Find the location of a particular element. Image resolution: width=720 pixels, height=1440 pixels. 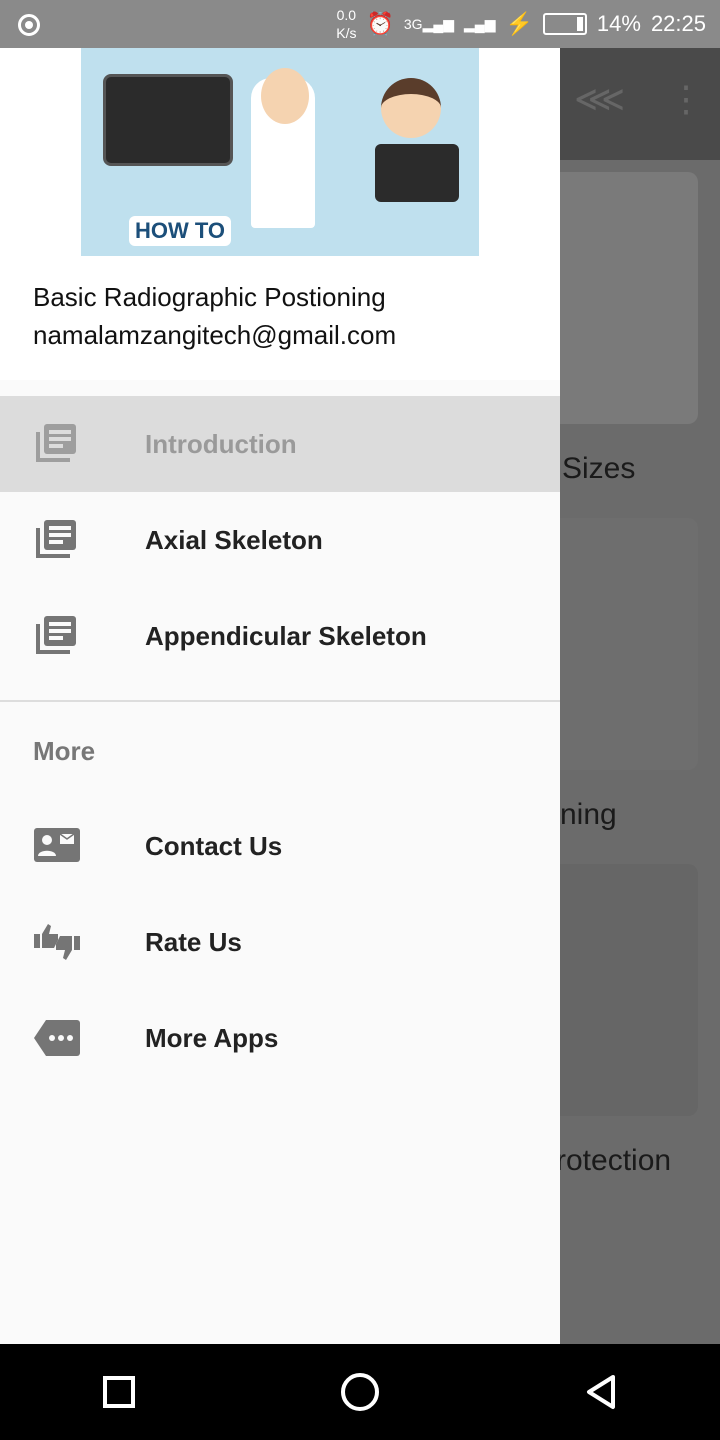

drawer-item-contact-us: Contact Us is located at coordinates (280, 846).